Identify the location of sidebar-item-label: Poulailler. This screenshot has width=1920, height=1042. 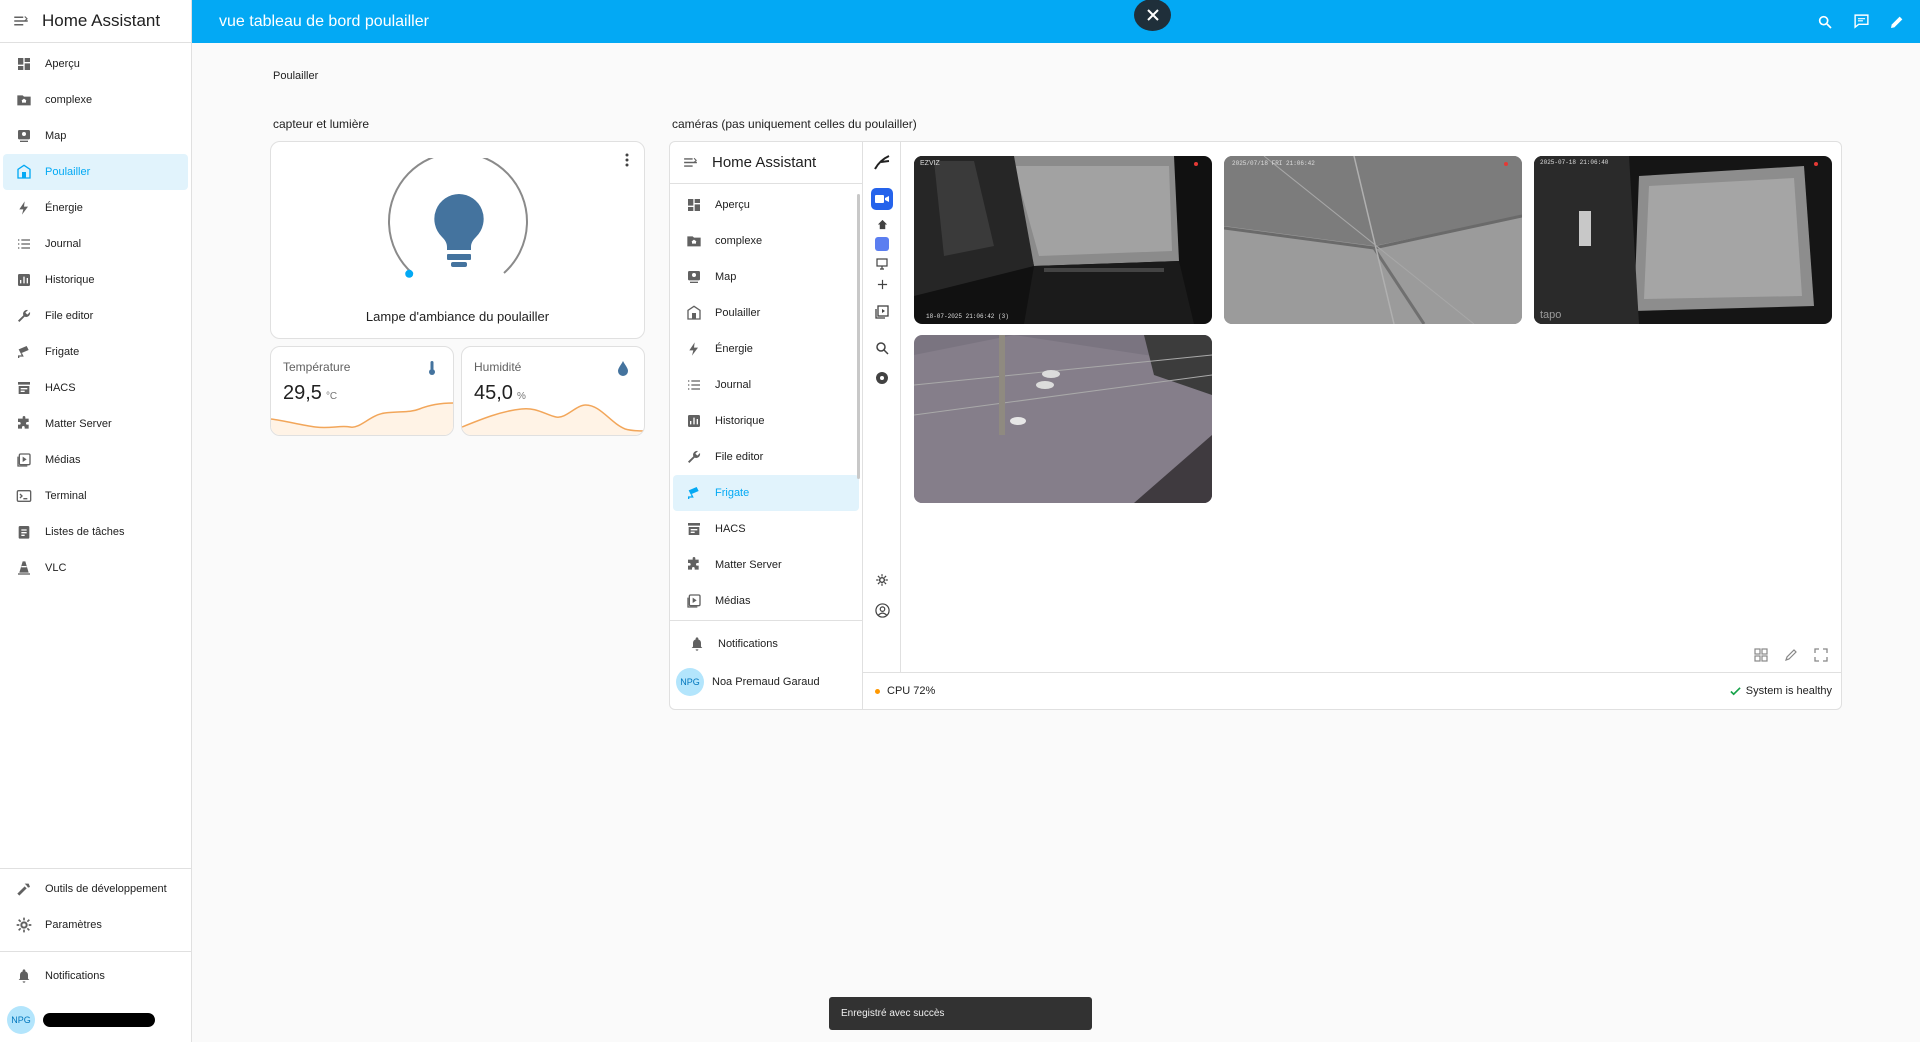
(738, 313).